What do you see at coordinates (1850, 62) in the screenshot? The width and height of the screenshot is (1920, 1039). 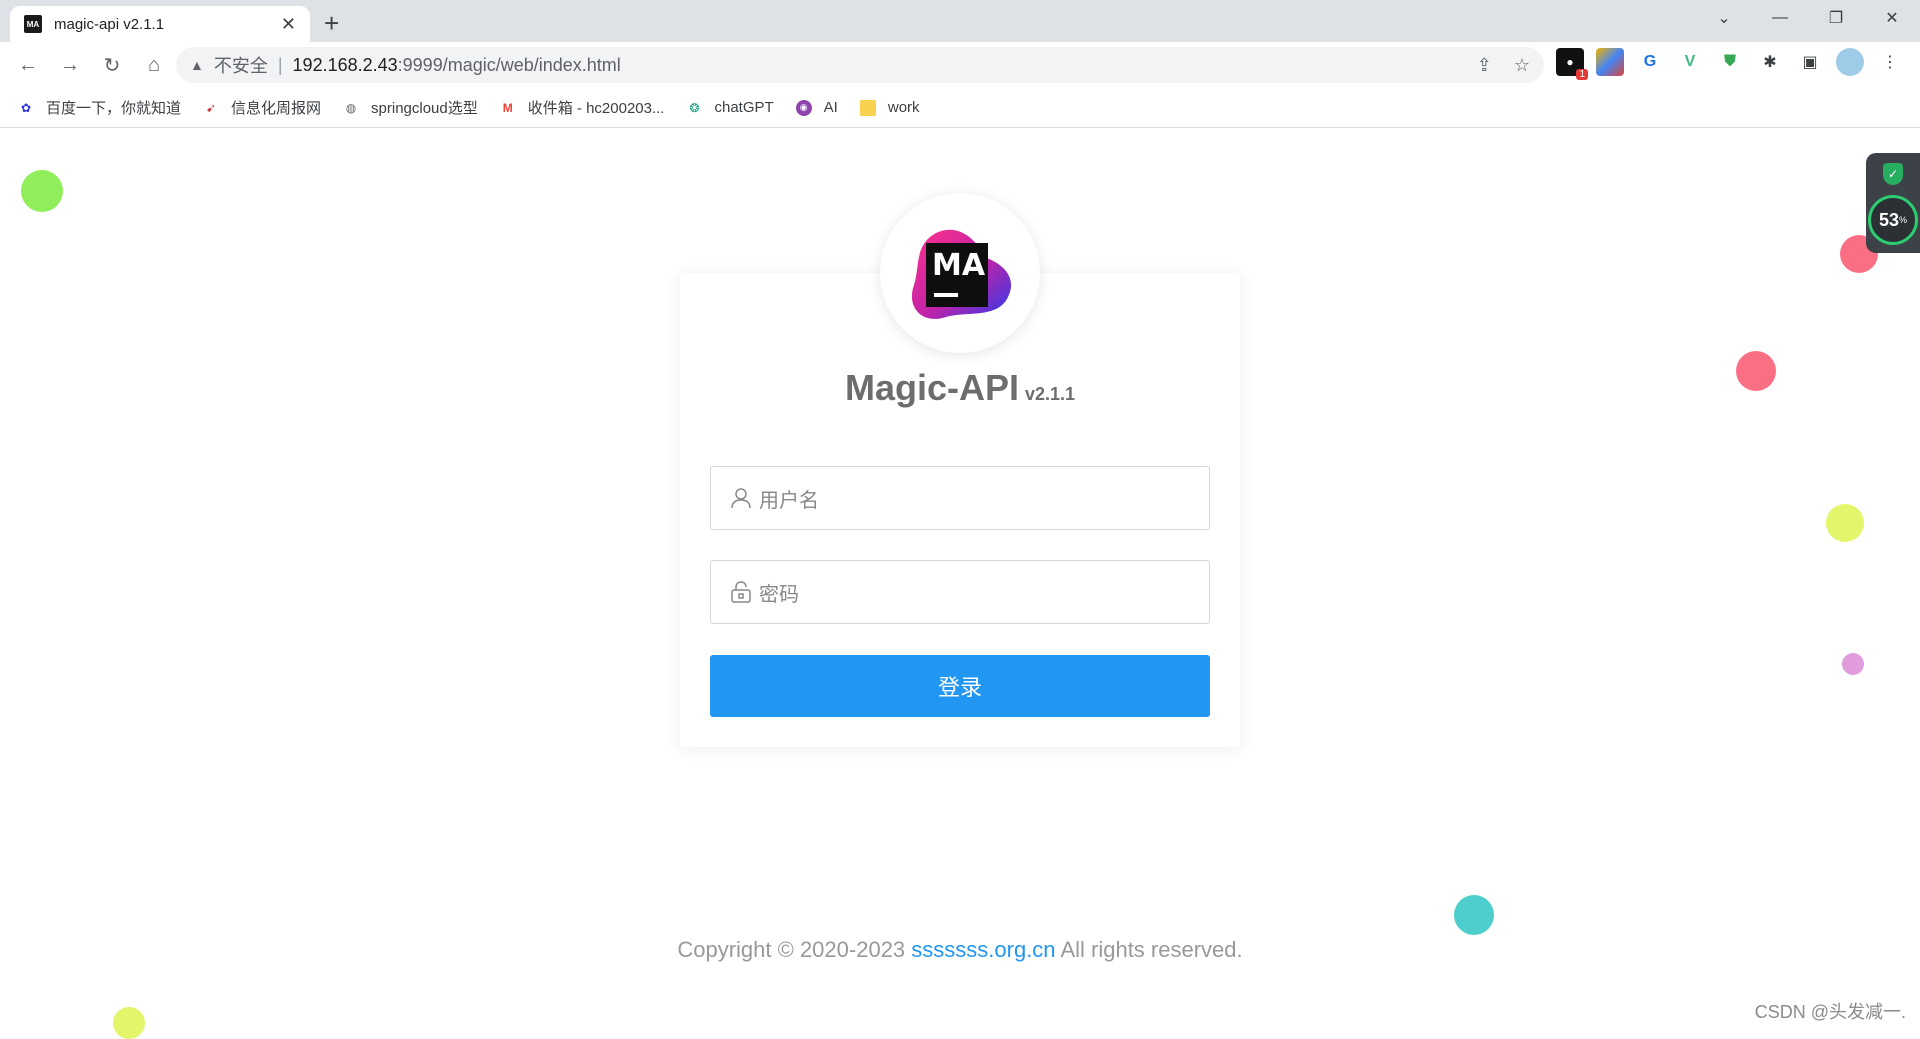 I see `profile-avatar` at bounding box center [1850, 62].